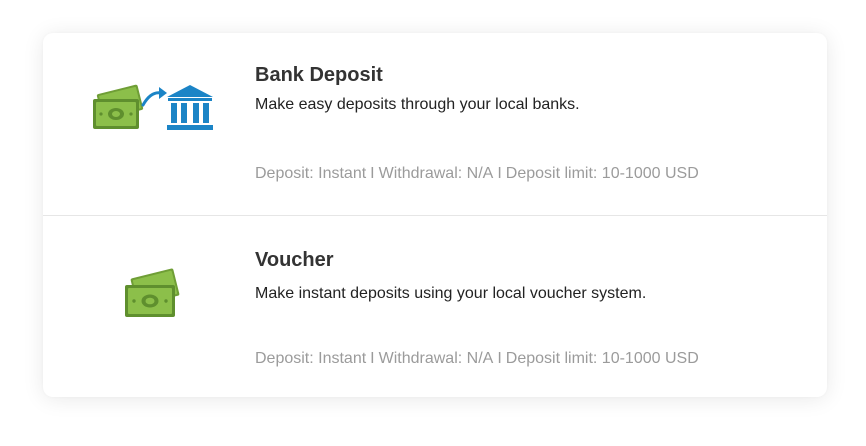 The image size is (866, 446). Describe the element at coordinates (190, 107) in the screenshot. I see `bank-icon` at that location.